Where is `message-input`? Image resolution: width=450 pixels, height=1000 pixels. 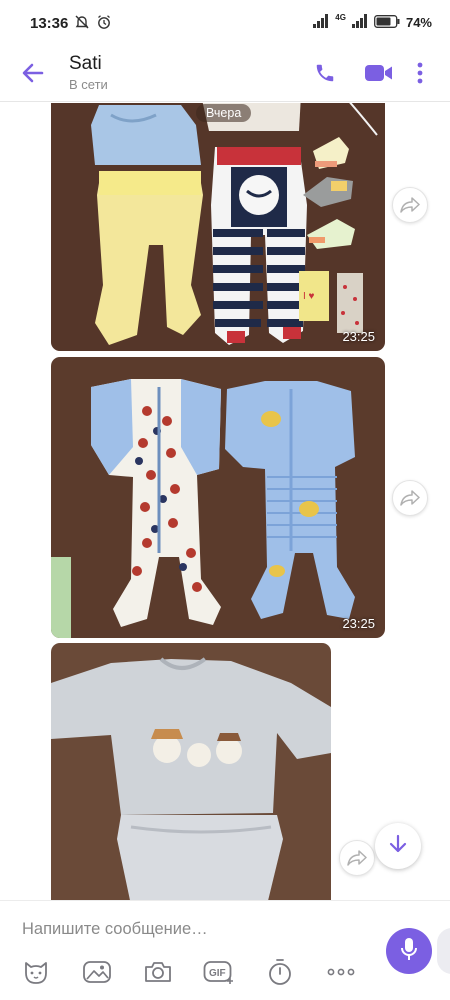 message-input is located at coordinates (192, 929).